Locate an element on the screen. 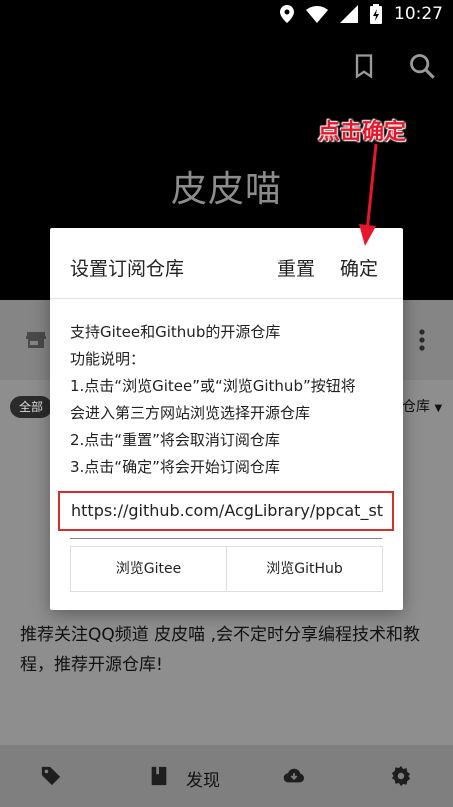  description-line: 会进入第三方网站浏览选择开源仓库 is located at coordinates (190, 413).